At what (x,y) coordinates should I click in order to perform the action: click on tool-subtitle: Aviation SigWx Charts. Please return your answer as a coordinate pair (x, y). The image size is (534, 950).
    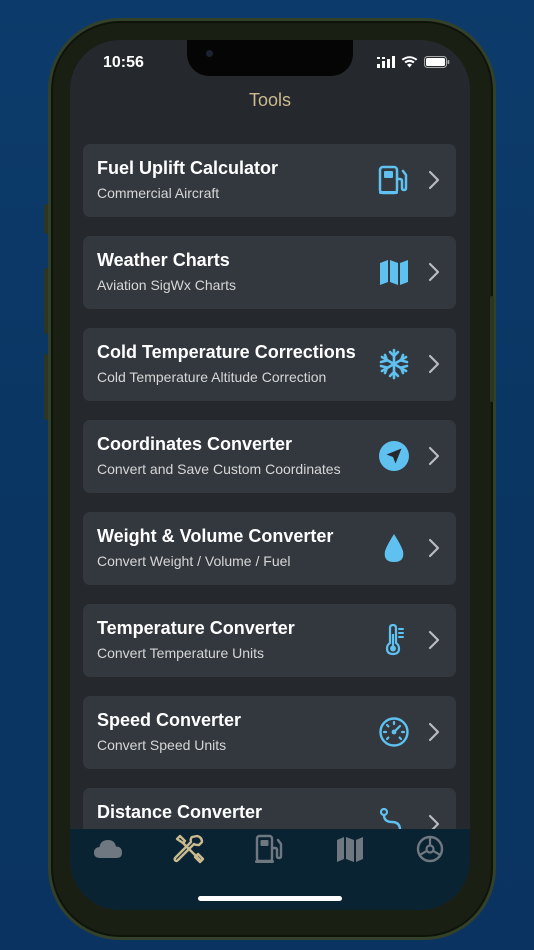
    Looking at the image, I should click on (167, 285).